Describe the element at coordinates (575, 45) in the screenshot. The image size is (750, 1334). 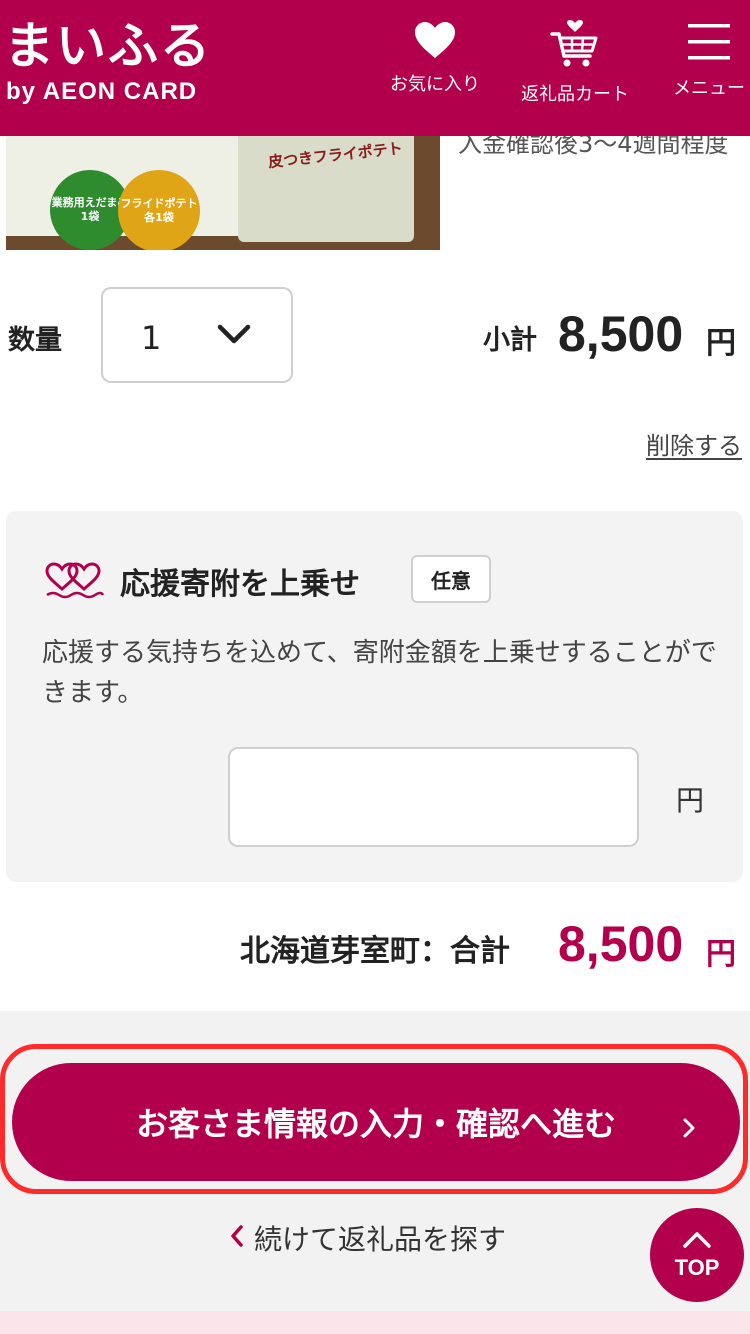
I see `cart-icon` at that location.